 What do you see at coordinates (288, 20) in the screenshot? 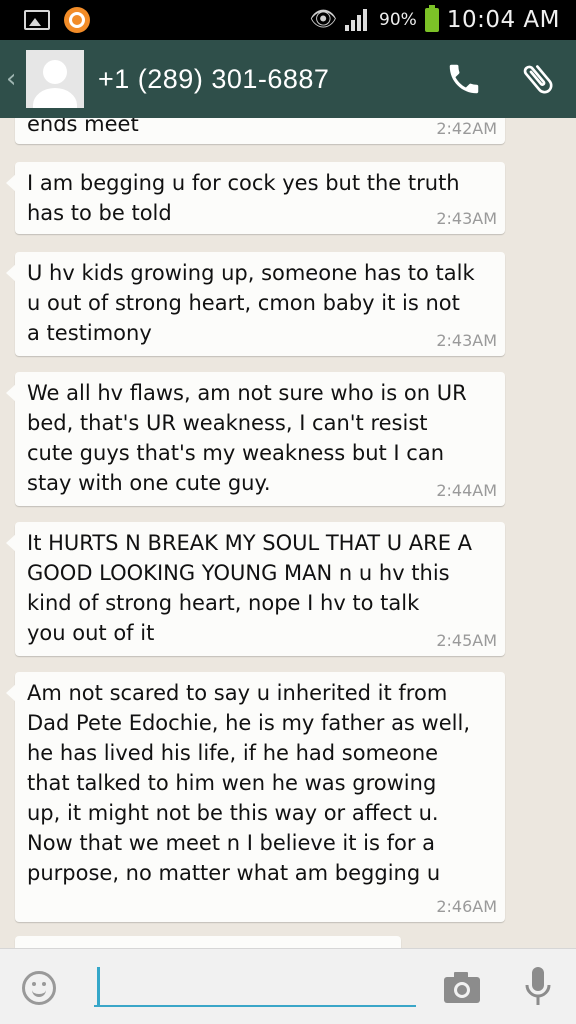
I see `status-bar: 👁 90% 10:04 AM` at bounding box center [288, 20].